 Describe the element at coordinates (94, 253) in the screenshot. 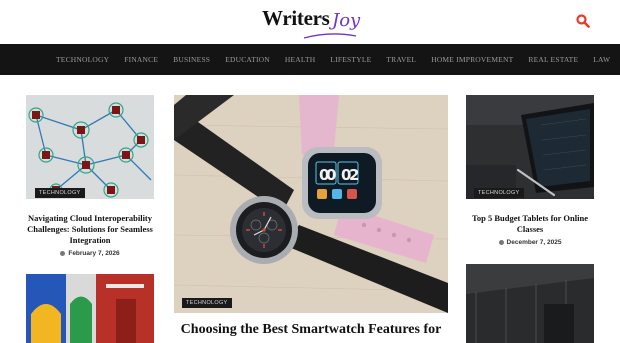

I see `date-text: February 7, 2026` at that location.